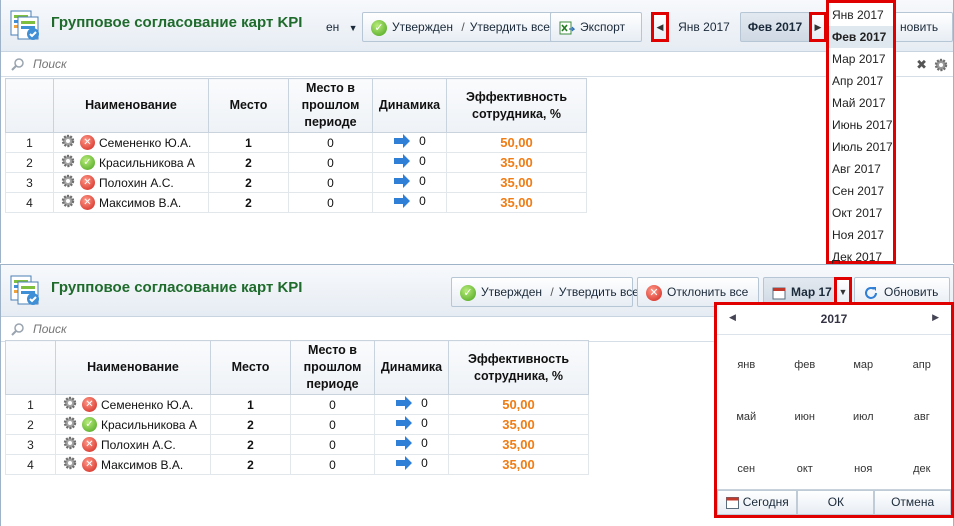 The width and height of the screenshot is (954, 526). I want to click on calendar-month-cell: янв, so click(746, 365).